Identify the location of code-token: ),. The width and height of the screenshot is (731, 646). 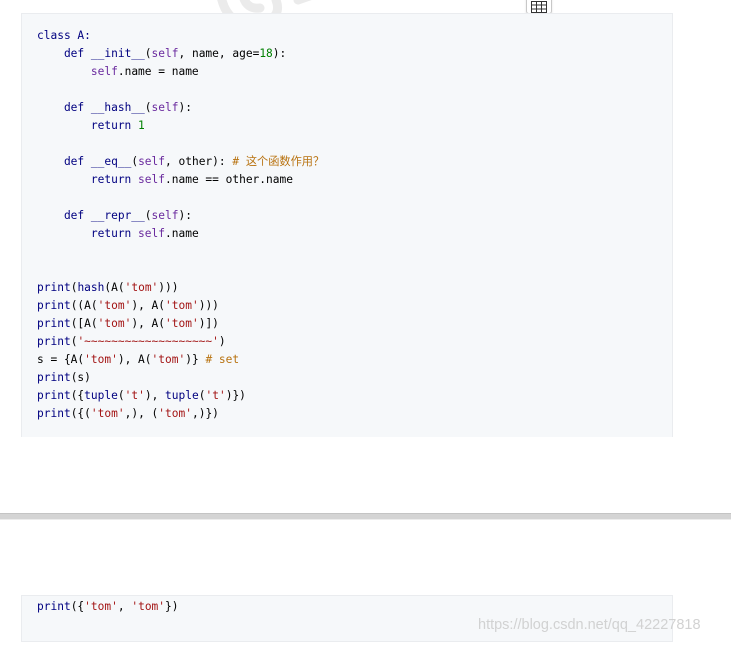
(155, 395).